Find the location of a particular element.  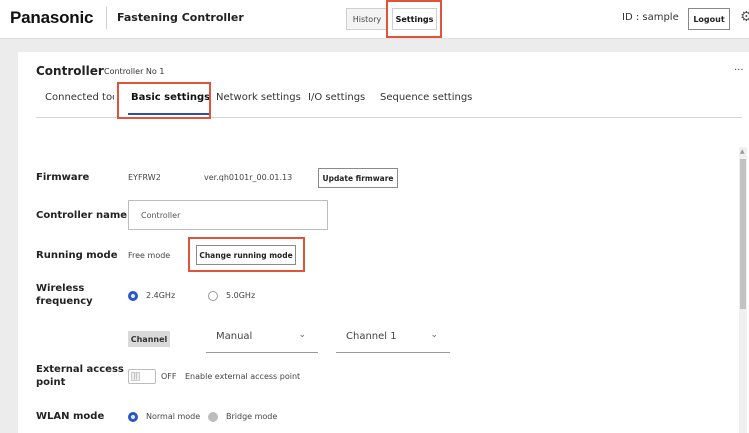

channel-select: Channel 1 ⌄ is located at coordinates (393, 339).